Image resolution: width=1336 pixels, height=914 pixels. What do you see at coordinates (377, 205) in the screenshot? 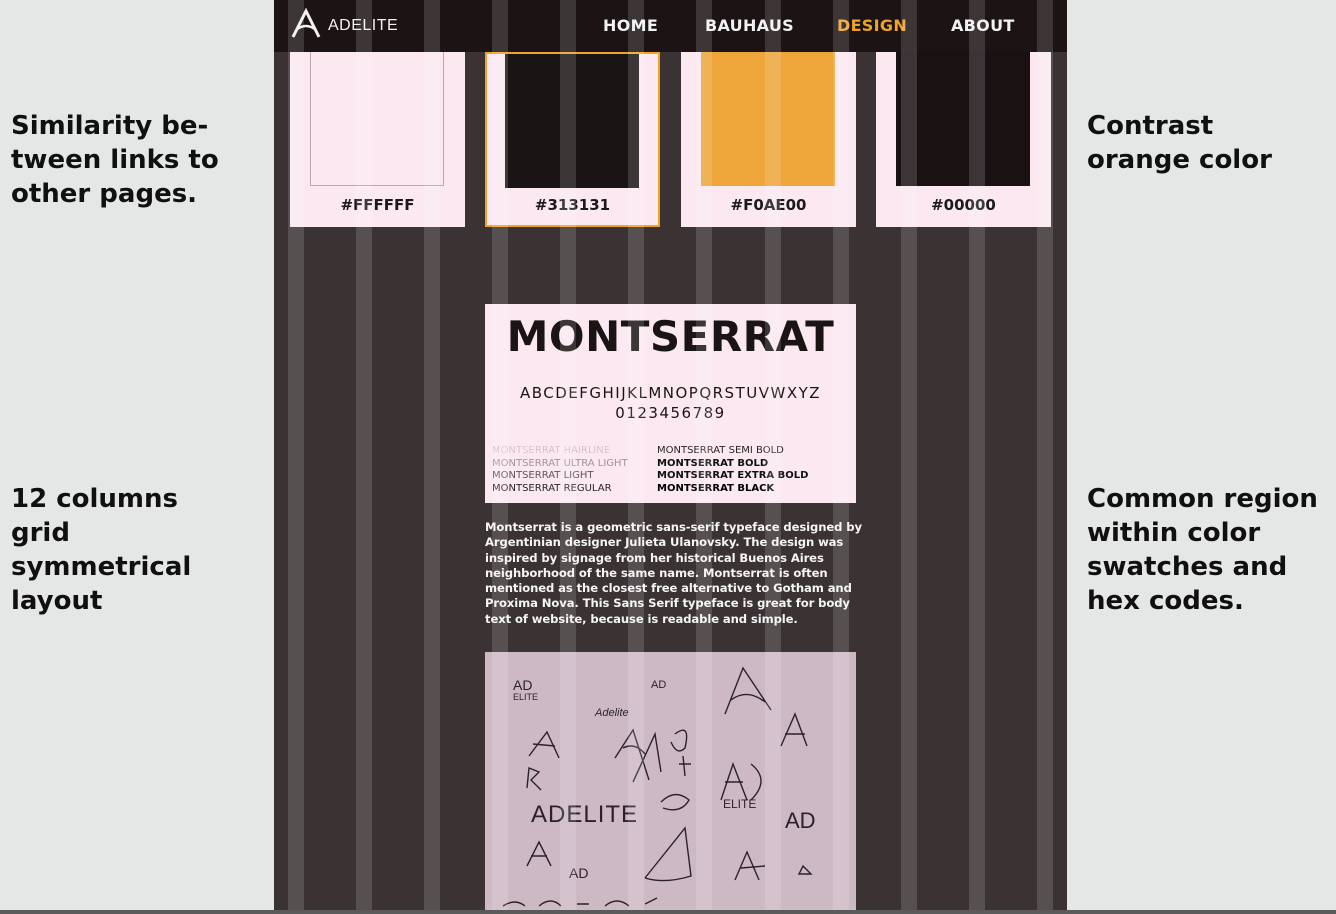
I see `swatch-hex-label: #FFFFFF` at bounding box center [377, 205].